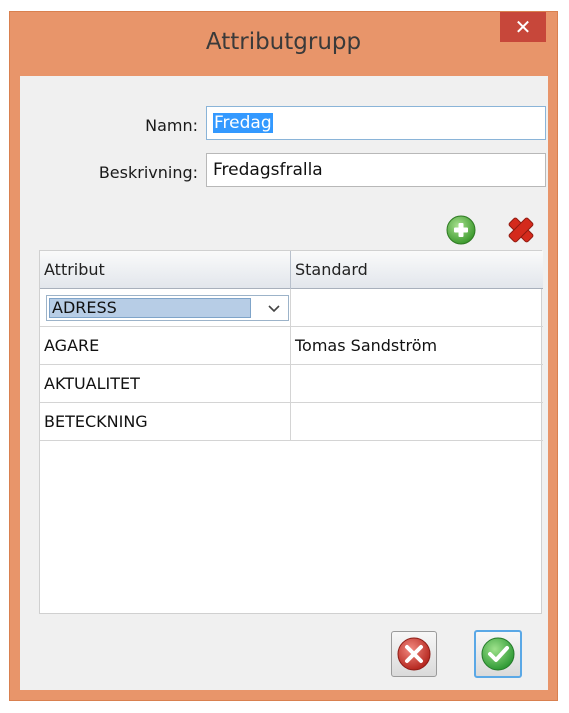 Image resolution: width=569 pixels, height=713 pixels. What do you see at coordinates (274, 308) in the screenshot?
I see `chevron-down-icon` at bounding box center [274, 308].